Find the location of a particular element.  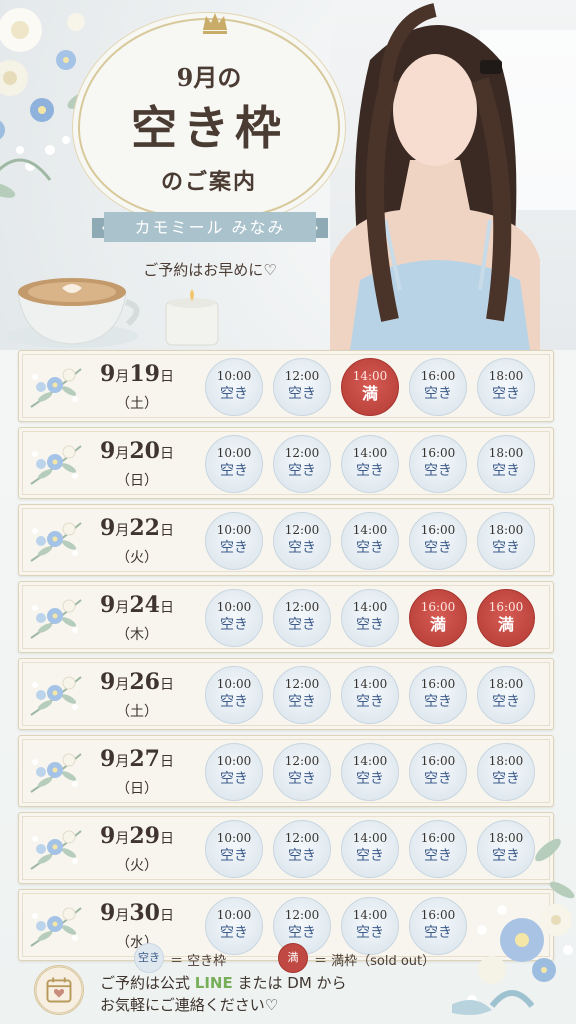

footer-line1-c: または DM から is located at coordinates (292, 983).